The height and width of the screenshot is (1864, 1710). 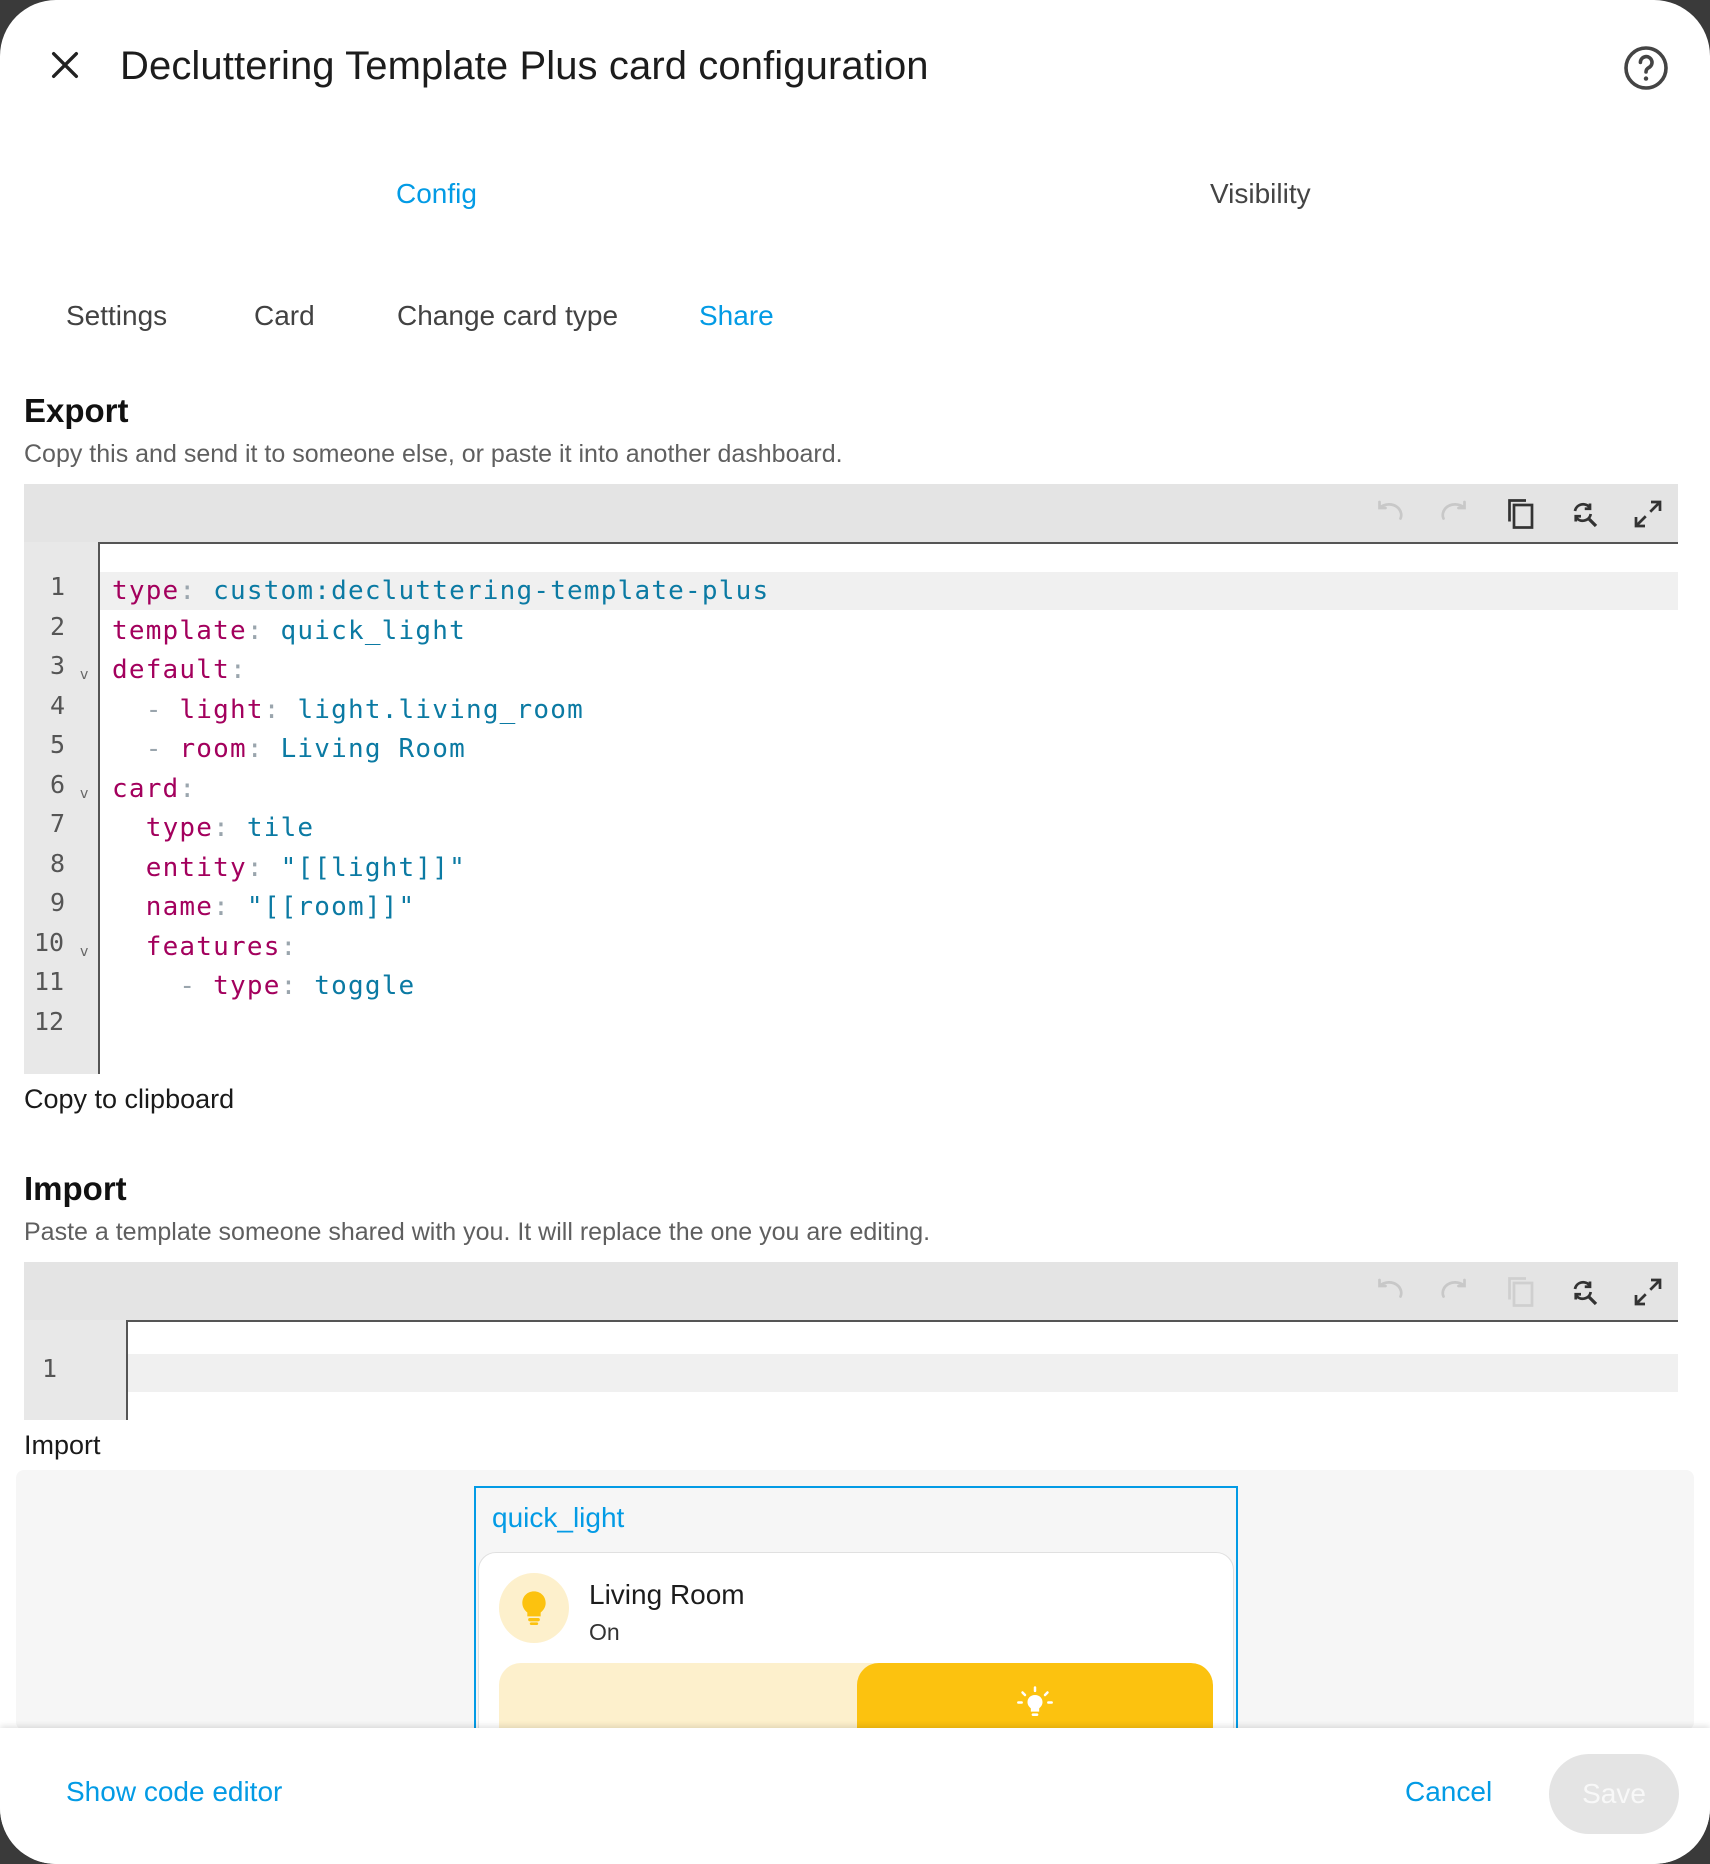 I want to click on line-number: 9, so click(x=58, y=902).